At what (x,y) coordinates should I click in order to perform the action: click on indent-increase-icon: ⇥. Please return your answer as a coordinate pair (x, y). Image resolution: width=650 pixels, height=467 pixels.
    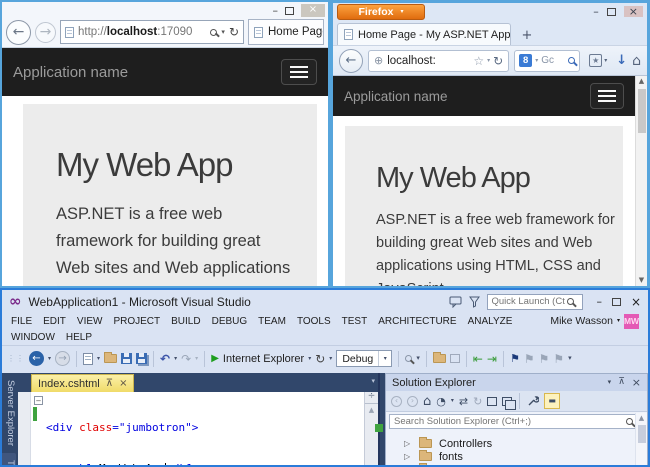
    Looking at the image, I should click on (492, 359).